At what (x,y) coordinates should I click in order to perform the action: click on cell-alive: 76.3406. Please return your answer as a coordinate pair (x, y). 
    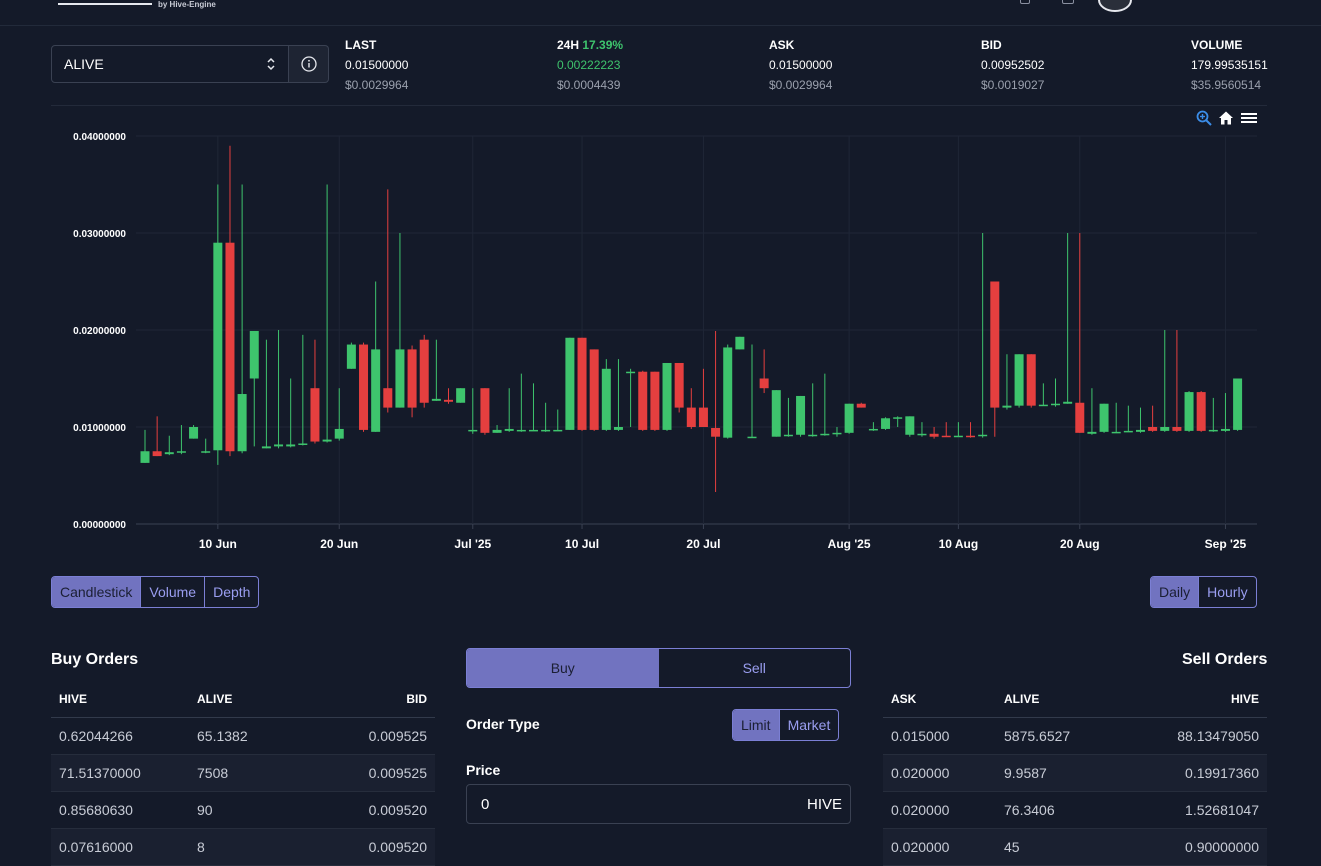
    Looking at the image, I should click on (1029, 810).